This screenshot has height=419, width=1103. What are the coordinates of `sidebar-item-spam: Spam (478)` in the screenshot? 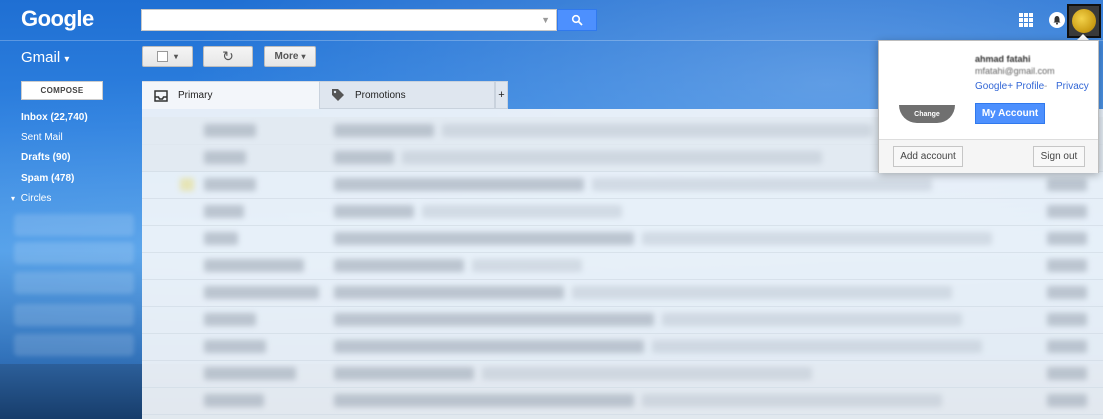 It's located at (47, 178).